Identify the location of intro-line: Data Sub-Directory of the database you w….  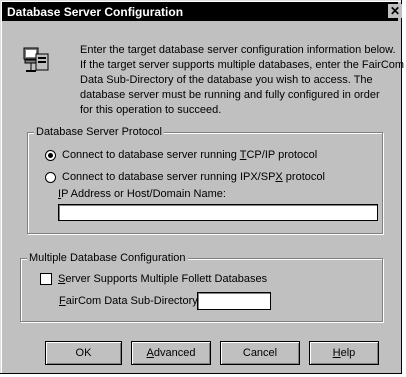
(226, 80).